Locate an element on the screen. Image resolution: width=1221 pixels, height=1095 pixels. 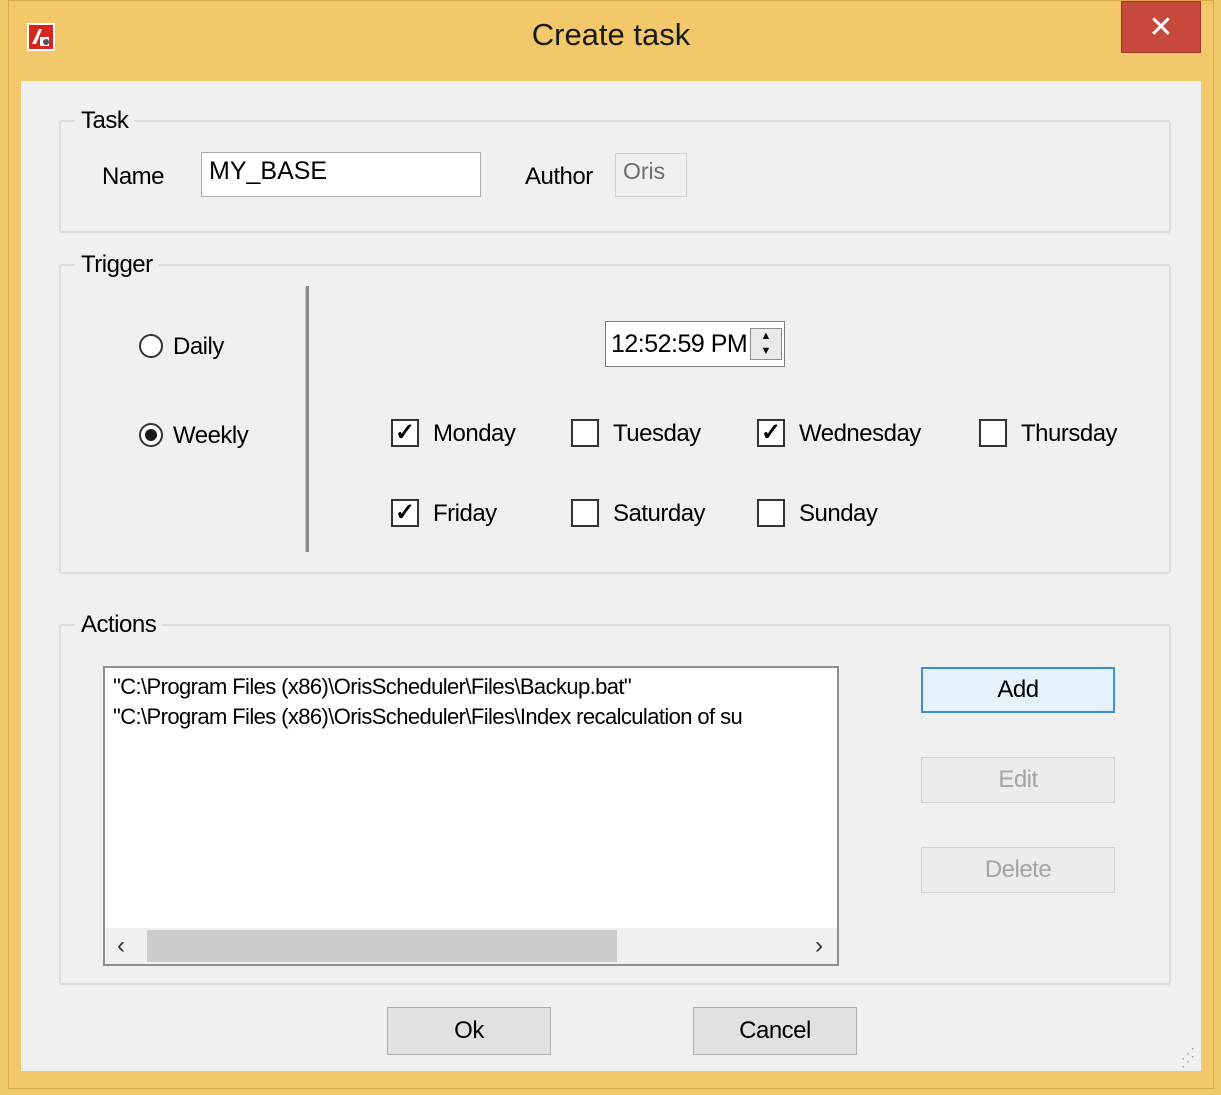
window-title: Create task is located at coordinates (611, 34).